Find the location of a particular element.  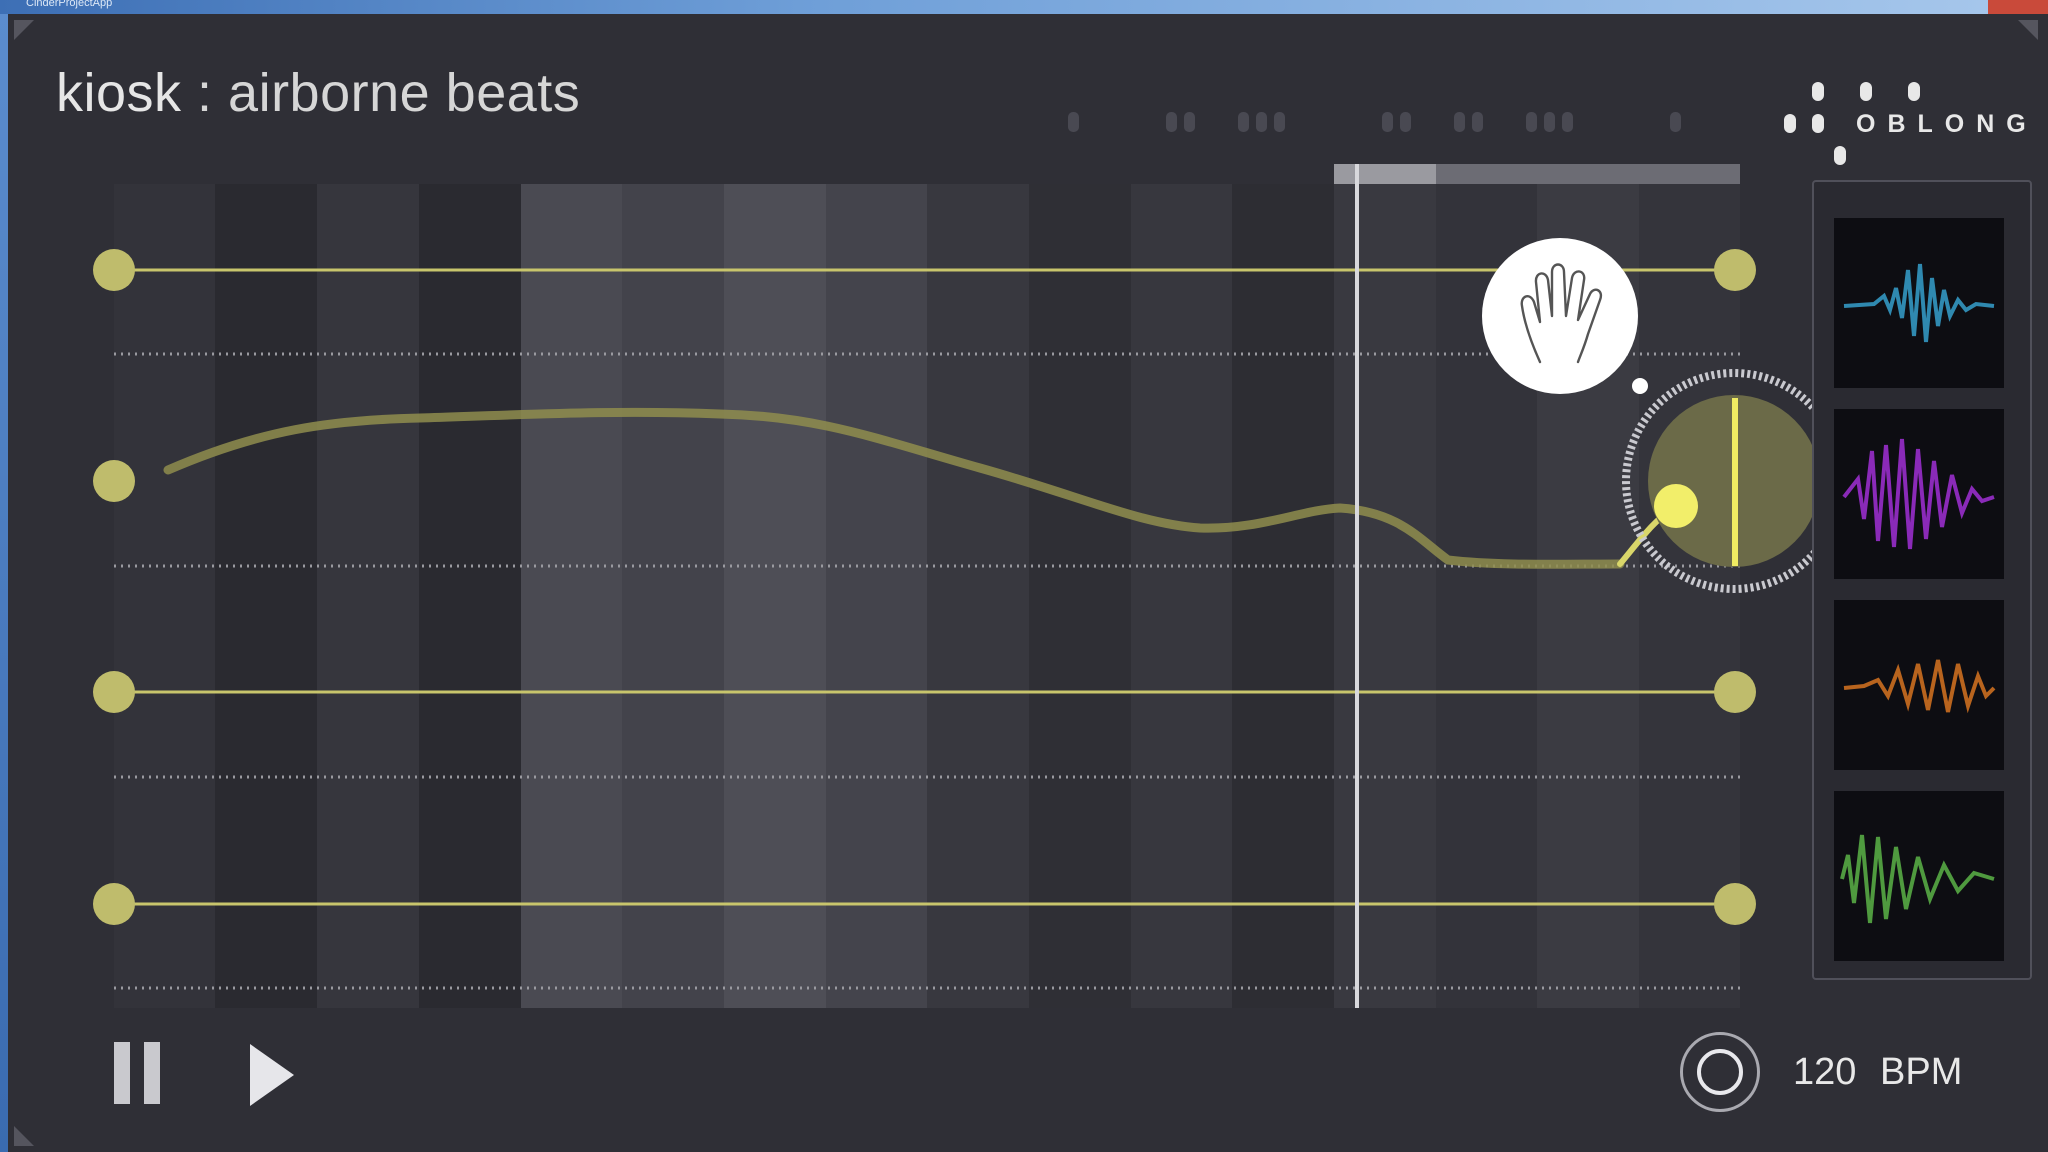

sample-palette is located at coordinates (1922, 580).